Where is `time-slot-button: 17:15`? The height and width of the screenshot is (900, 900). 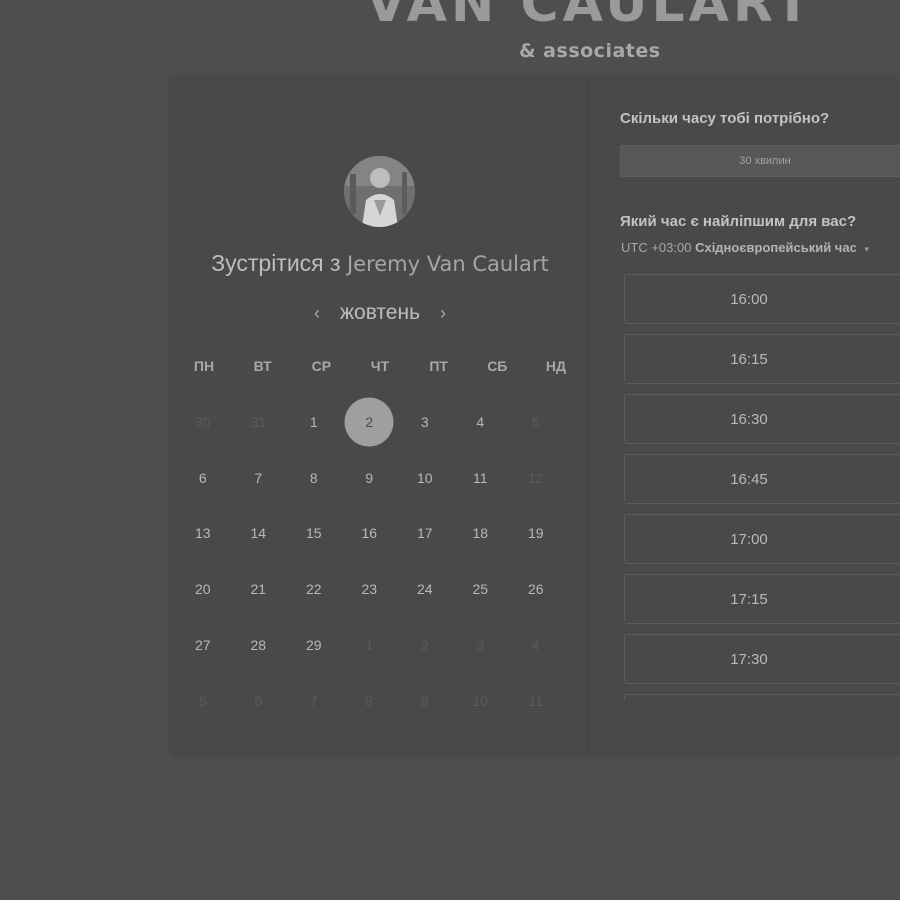
time-slot-button: 17:15 is located at coordinates (762, 599).